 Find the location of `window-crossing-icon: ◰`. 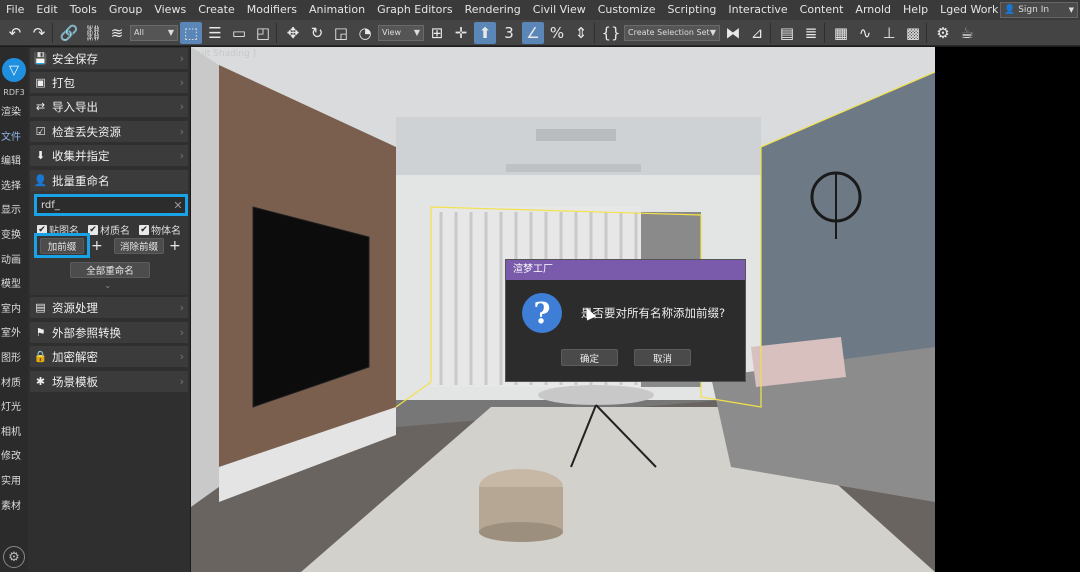

window-crossing-icon: ◰ is located at coordinates (263, 33).